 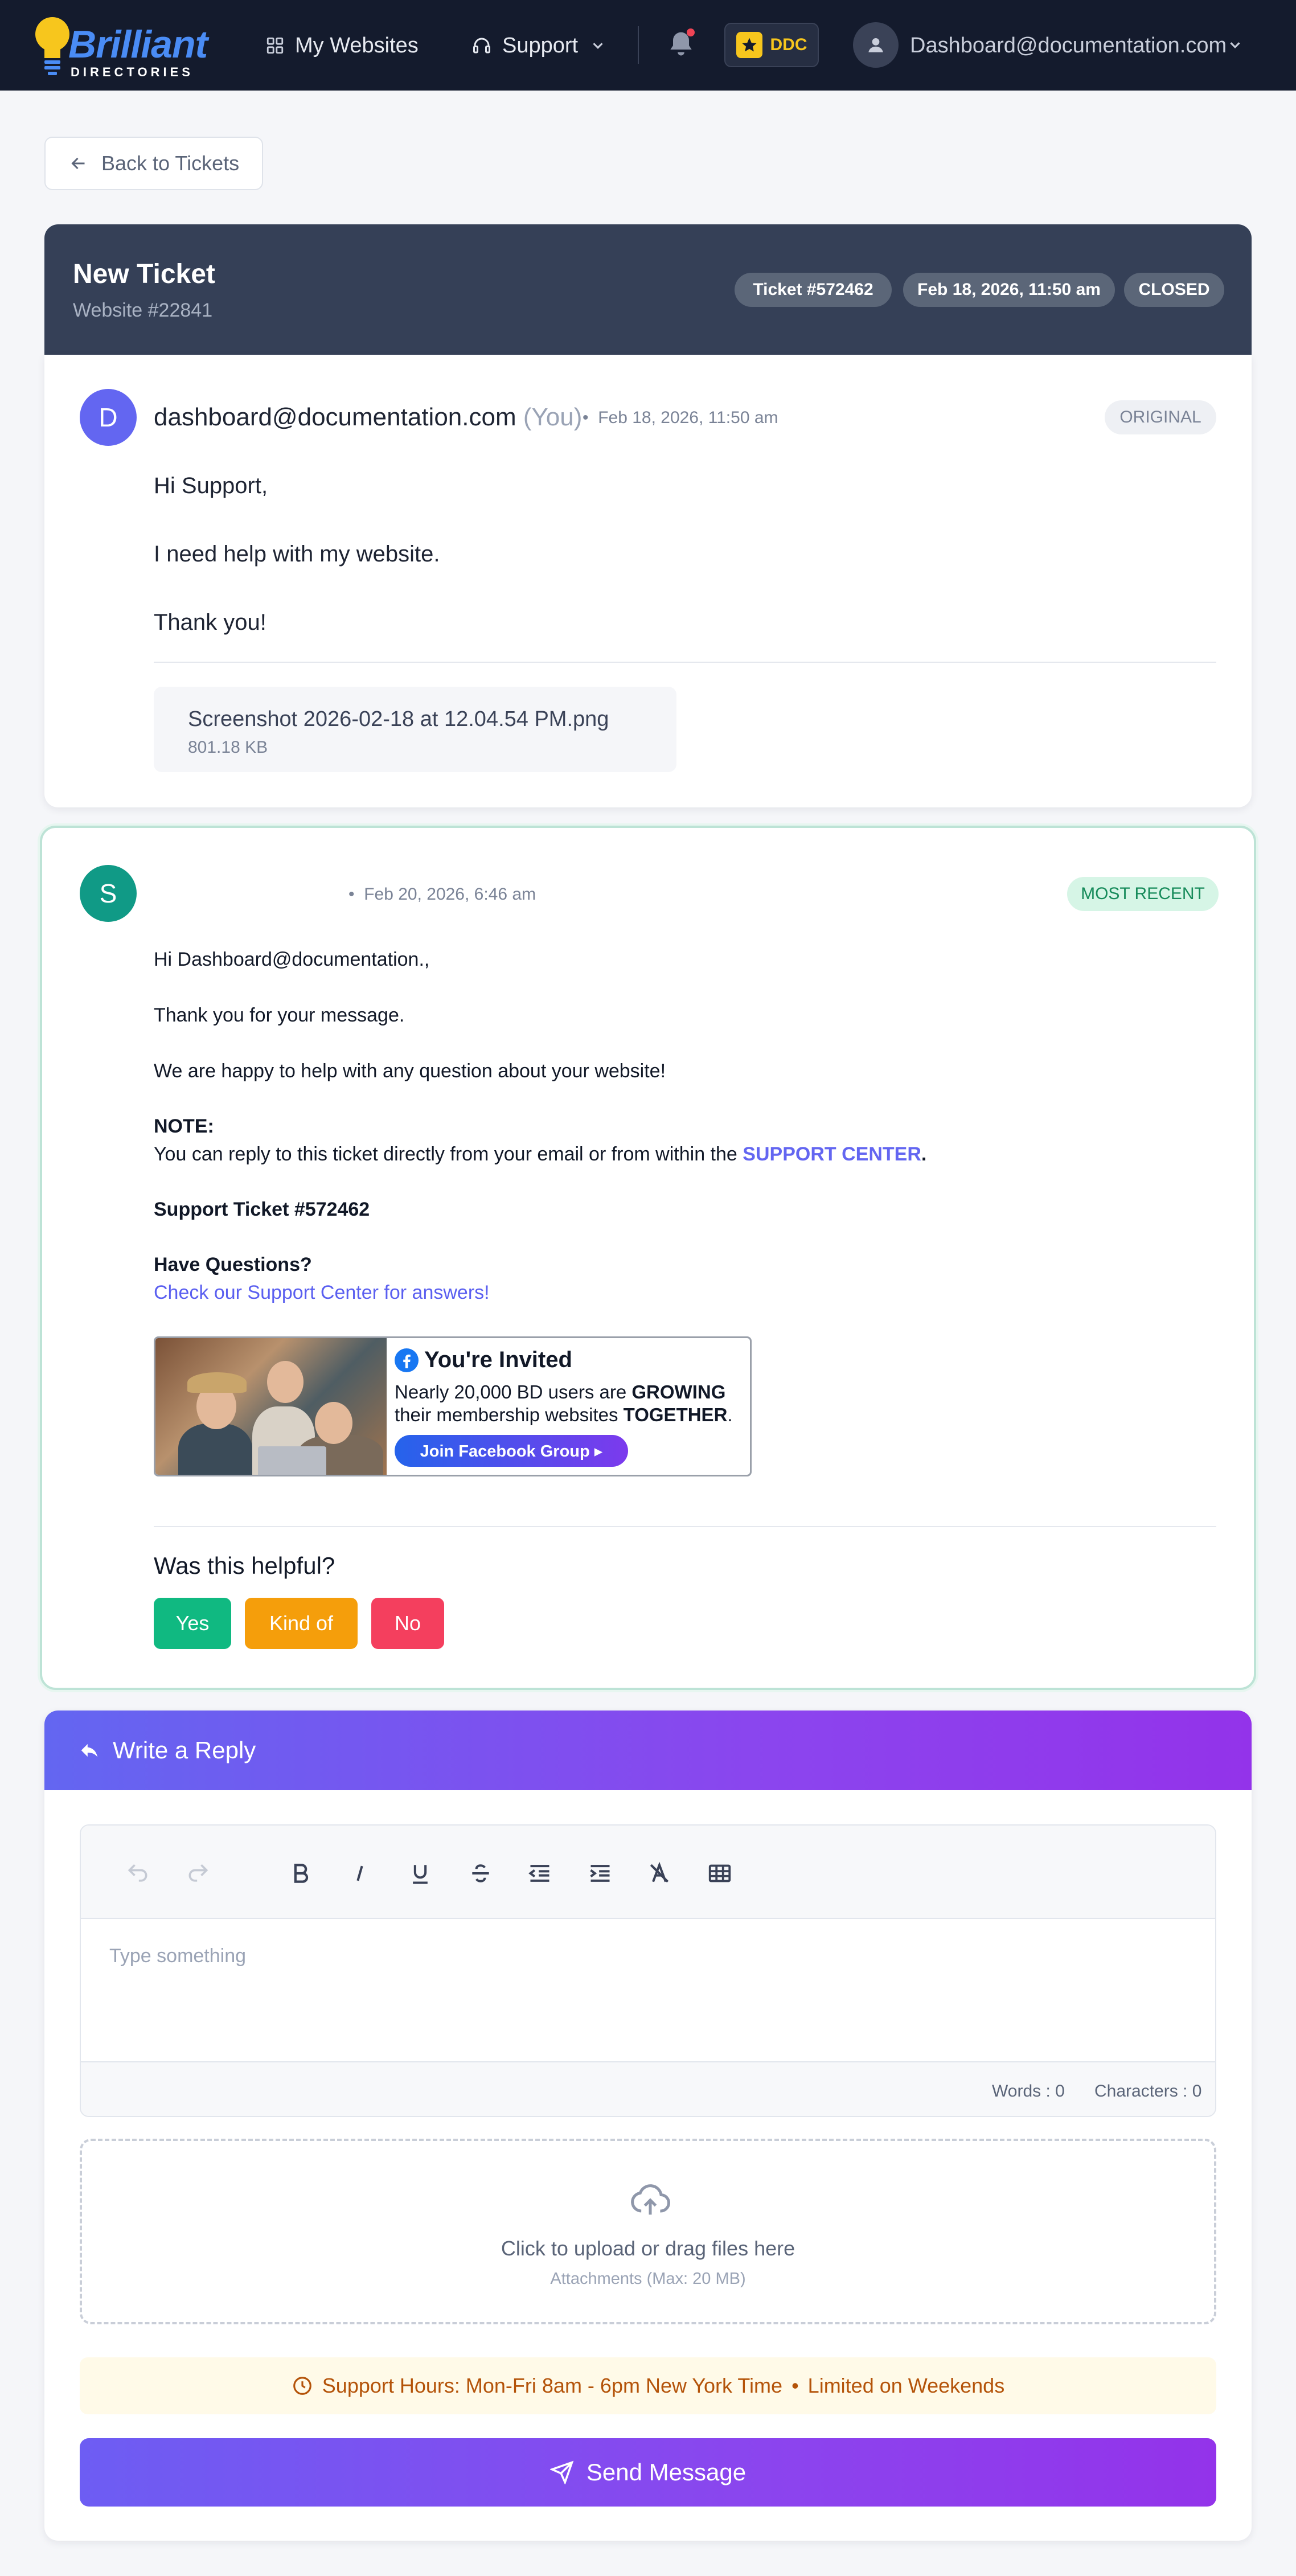 I want to click on sender-name: dashboard@documentation.com (You), so click(x=368, y=417).